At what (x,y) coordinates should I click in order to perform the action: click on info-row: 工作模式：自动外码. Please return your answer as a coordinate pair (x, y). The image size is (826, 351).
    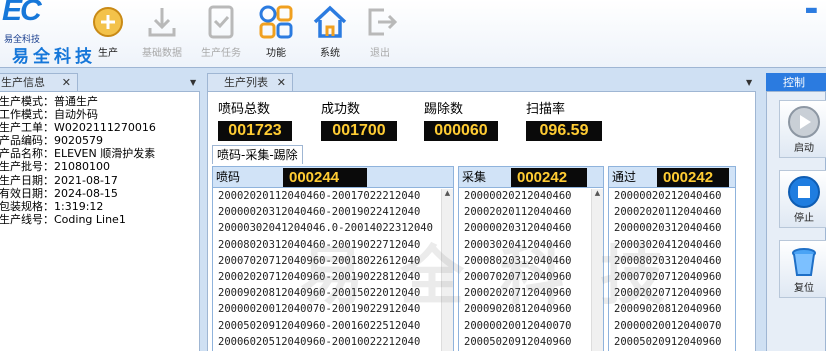
    Looking at the image, I should click on (49, 115).